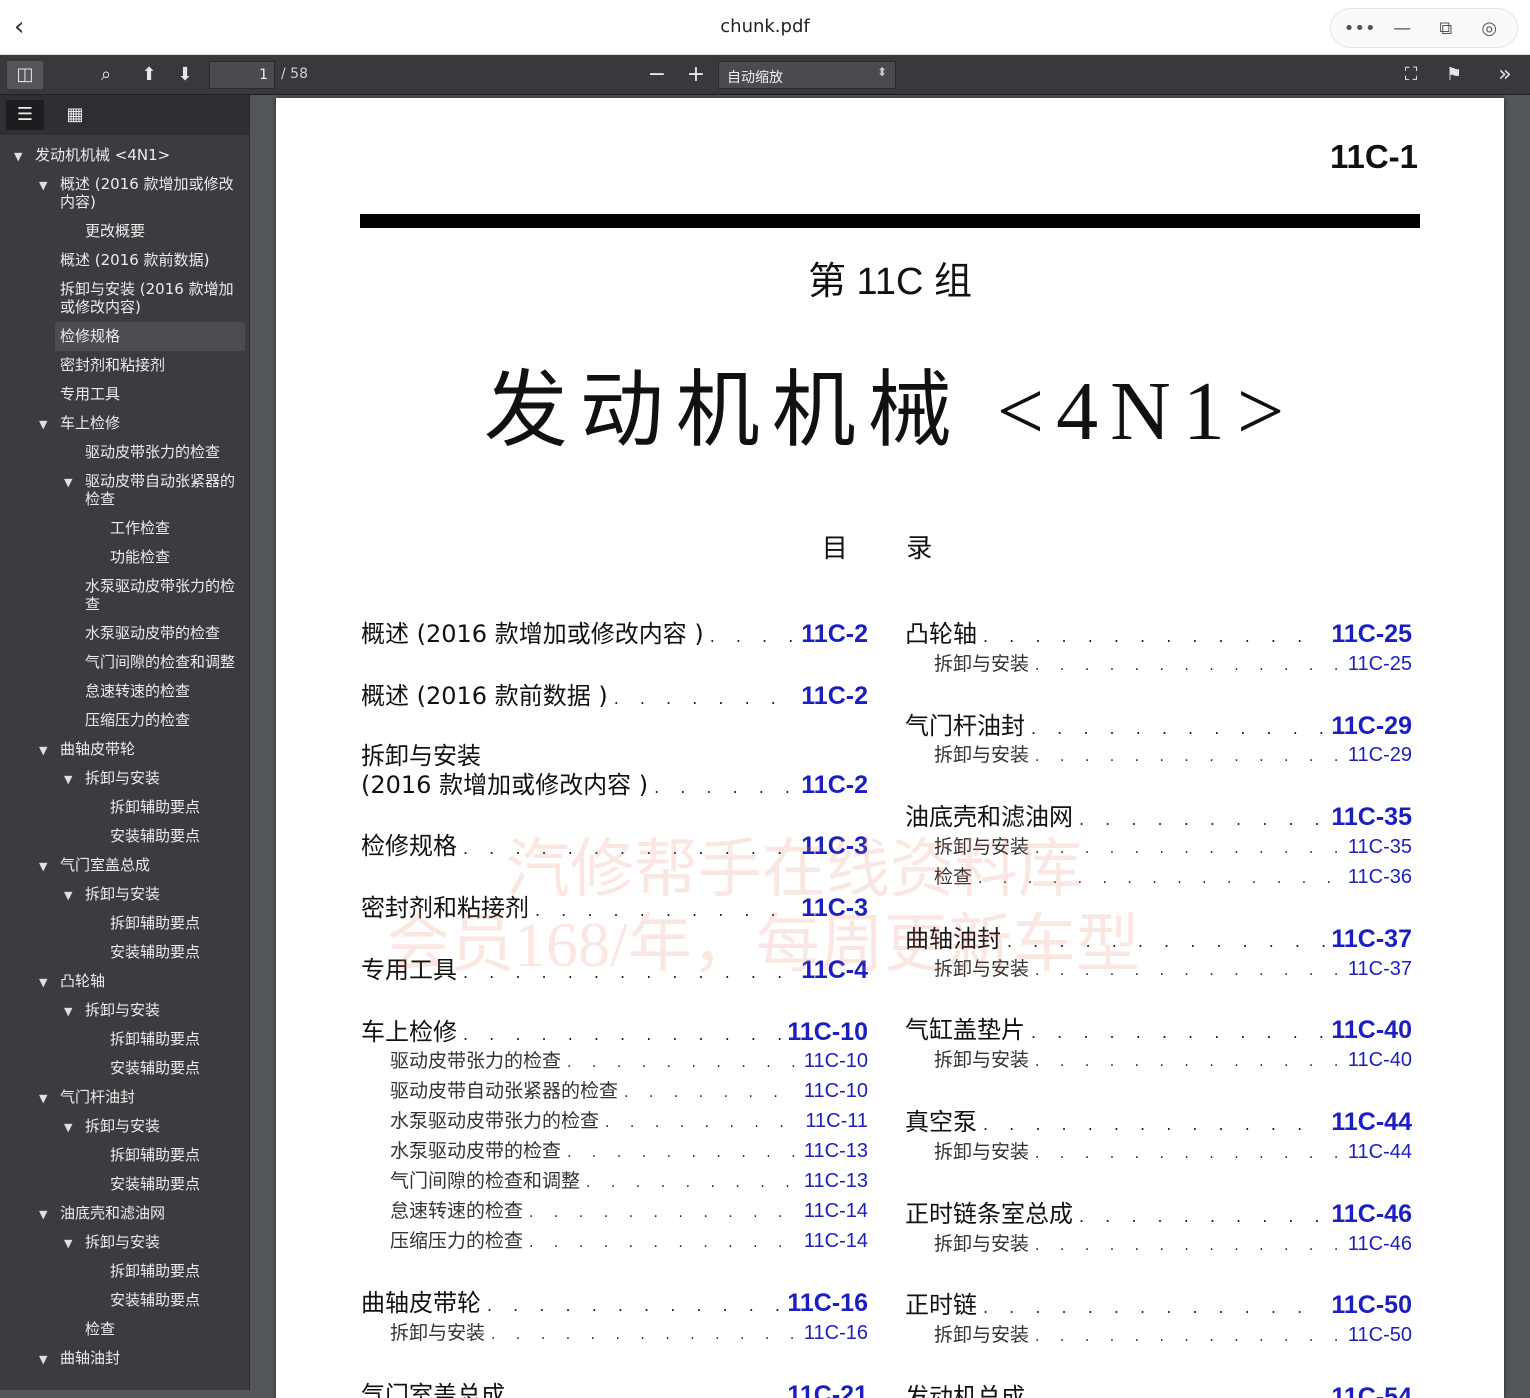  Describe the element at coordinates (1371, 1390) in the screenshot. I see `toc-page-link: 11C-54` at that location.